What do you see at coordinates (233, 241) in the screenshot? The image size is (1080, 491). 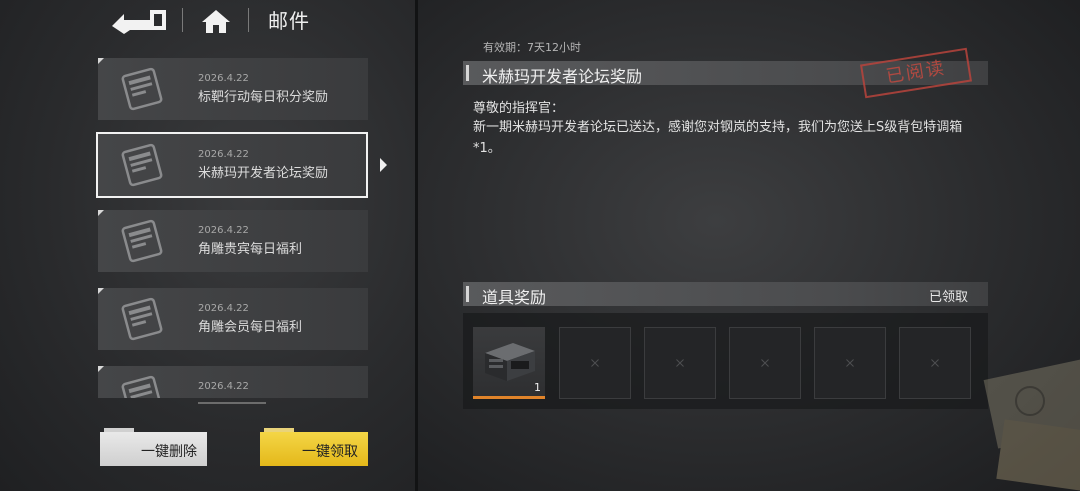 I see `mail-item: 2026.4.22 角雕贵宾每日福利` at bounding box center [233, 241].